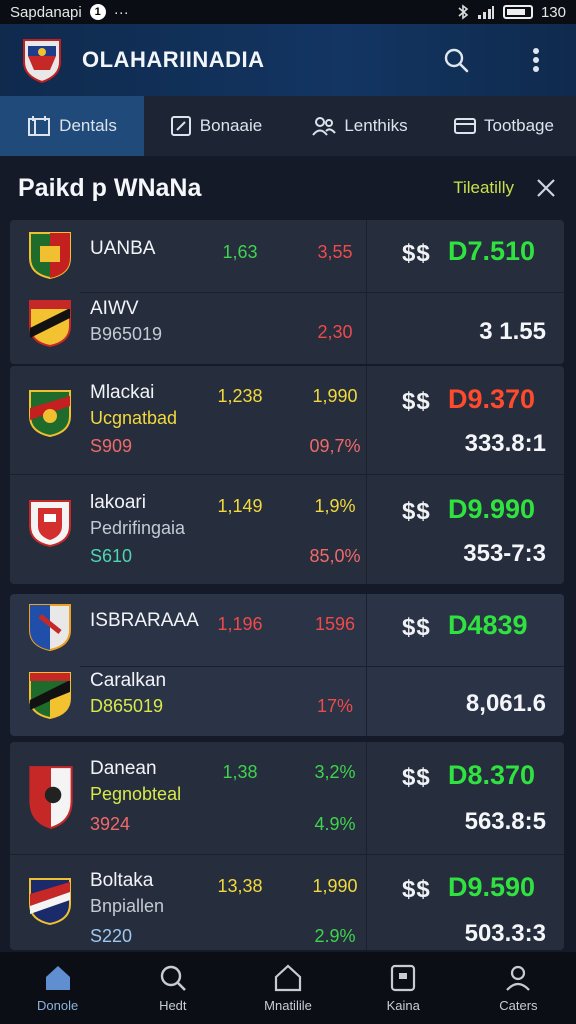  I want to click on square-icon, so click(403, 977).